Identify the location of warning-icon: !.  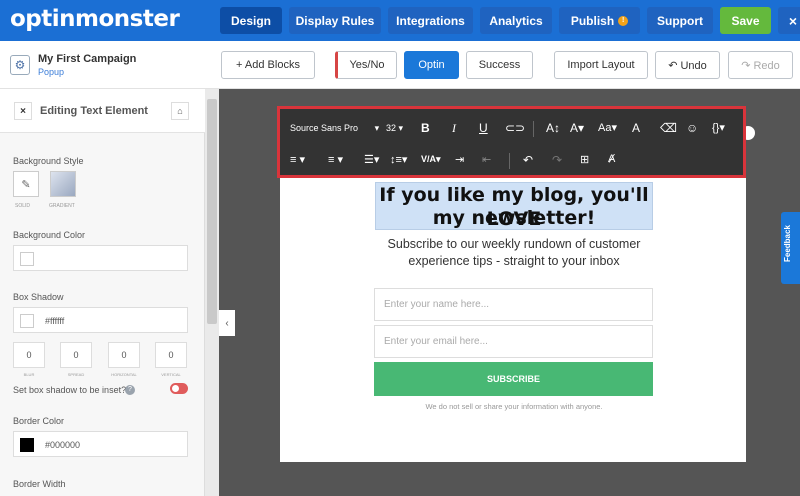
(623, 20).